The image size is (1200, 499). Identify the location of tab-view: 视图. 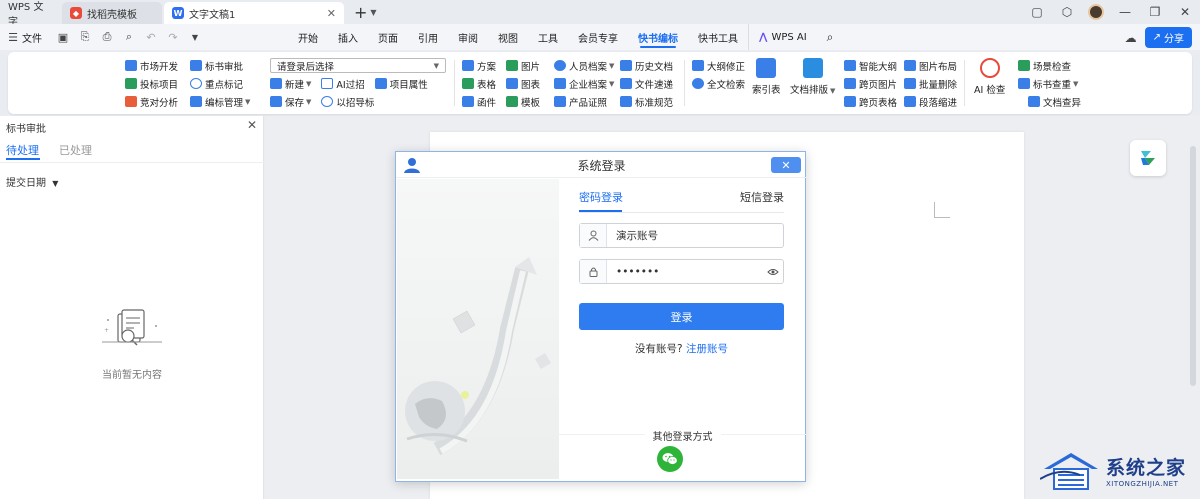
(508, 37).